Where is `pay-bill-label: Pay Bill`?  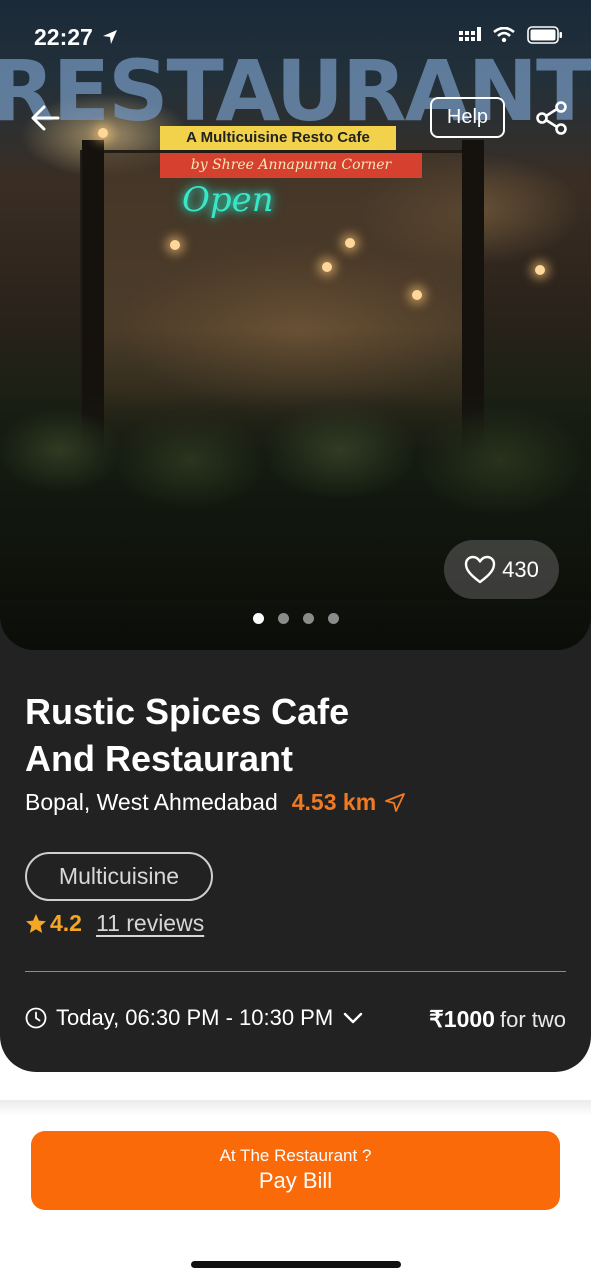 pay-bill-label: Pay Bill is located at coordinates (295, 1180).